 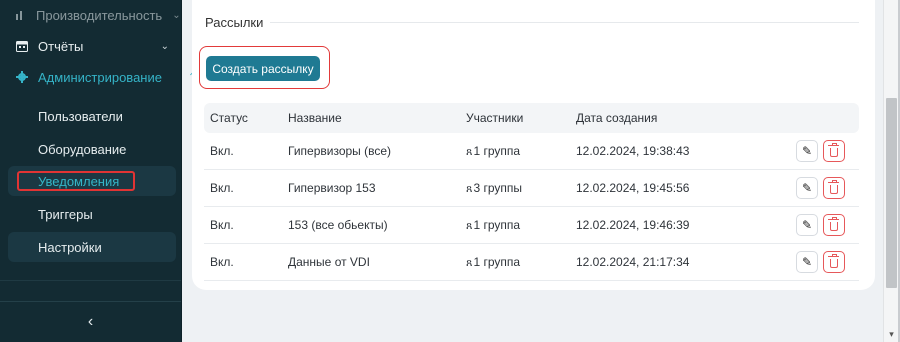 I want to click on sidebar-item-label: Производительность, so click(x=99, y=15).